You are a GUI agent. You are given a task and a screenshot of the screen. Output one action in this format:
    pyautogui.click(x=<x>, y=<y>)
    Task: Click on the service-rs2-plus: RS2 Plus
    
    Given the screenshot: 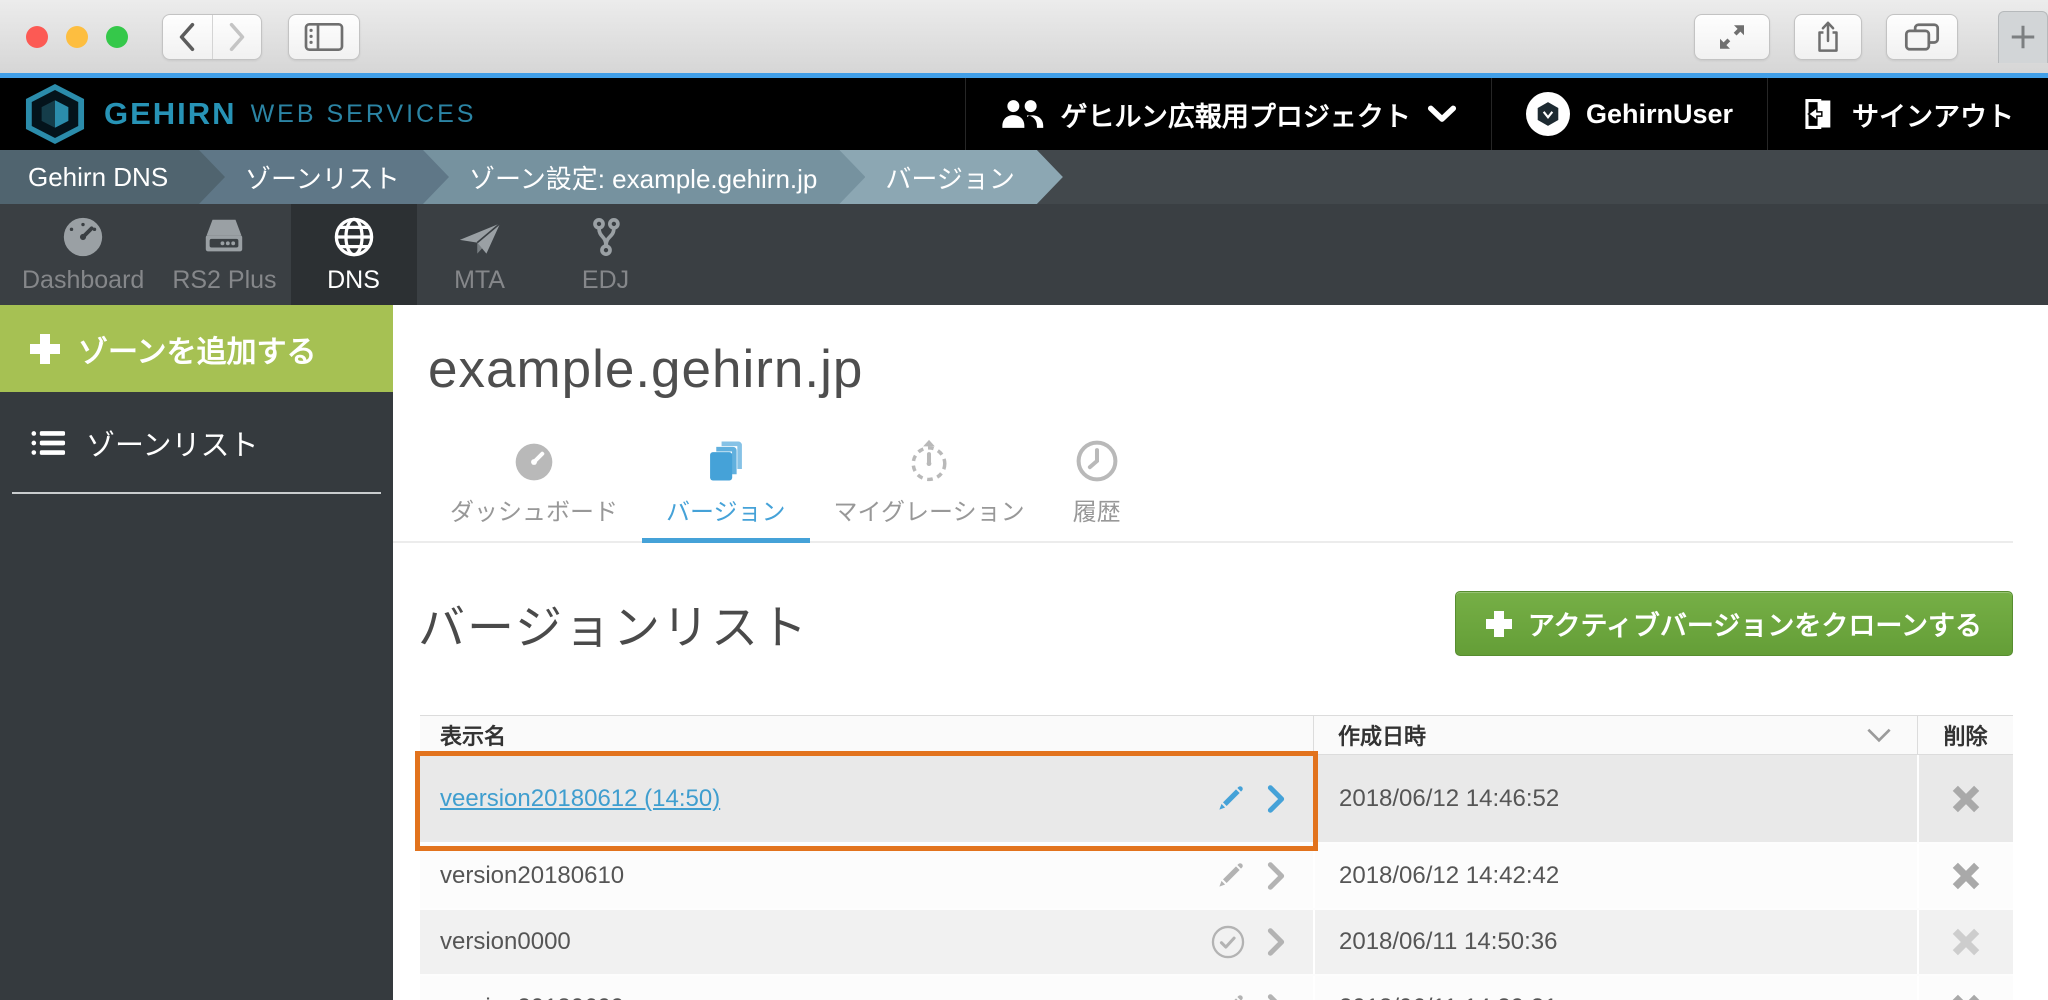 What is the action you would take?
    pyautogui.click(x=224, y=254)
    